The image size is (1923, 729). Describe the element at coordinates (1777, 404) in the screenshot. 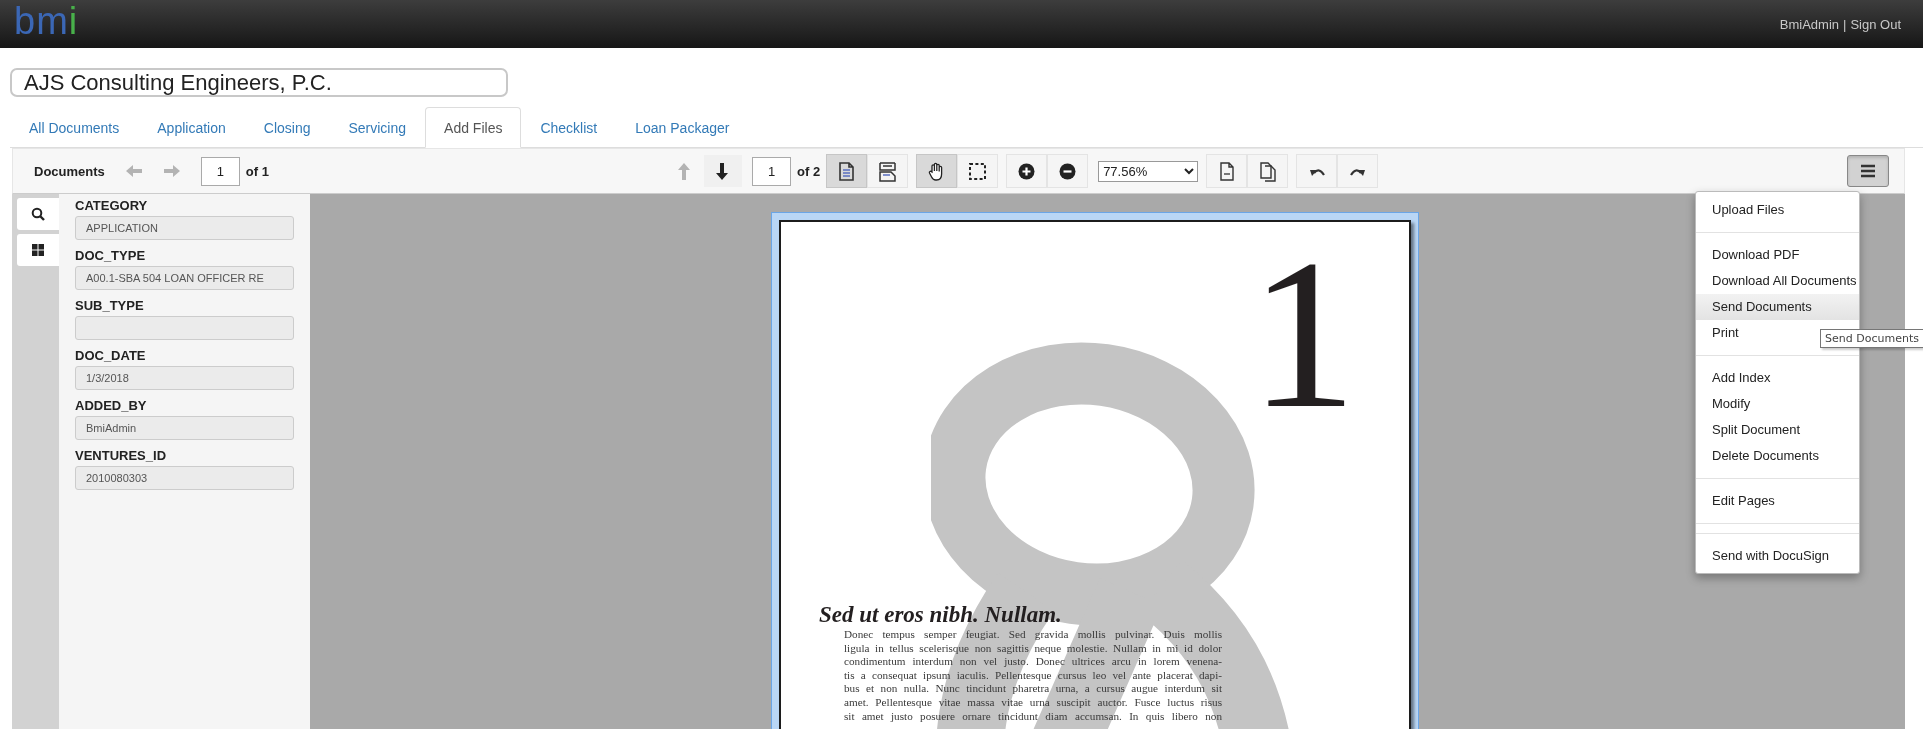

I see `menu-item: Modify` at that location.